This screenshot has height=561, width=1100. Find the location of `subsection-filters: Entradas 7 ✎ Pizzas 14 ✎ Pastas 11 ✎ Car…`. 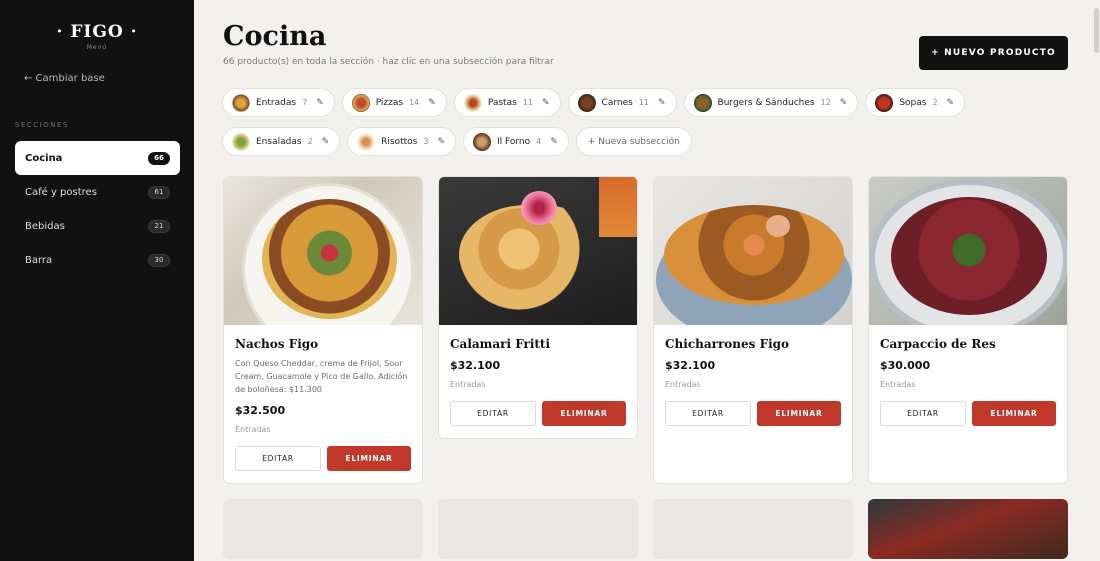

subsection-filters: Entradas 7 ✎ Pizzas 14 ✎ Pastas 11 ✎ Car… is located at coordinates (647, 127).